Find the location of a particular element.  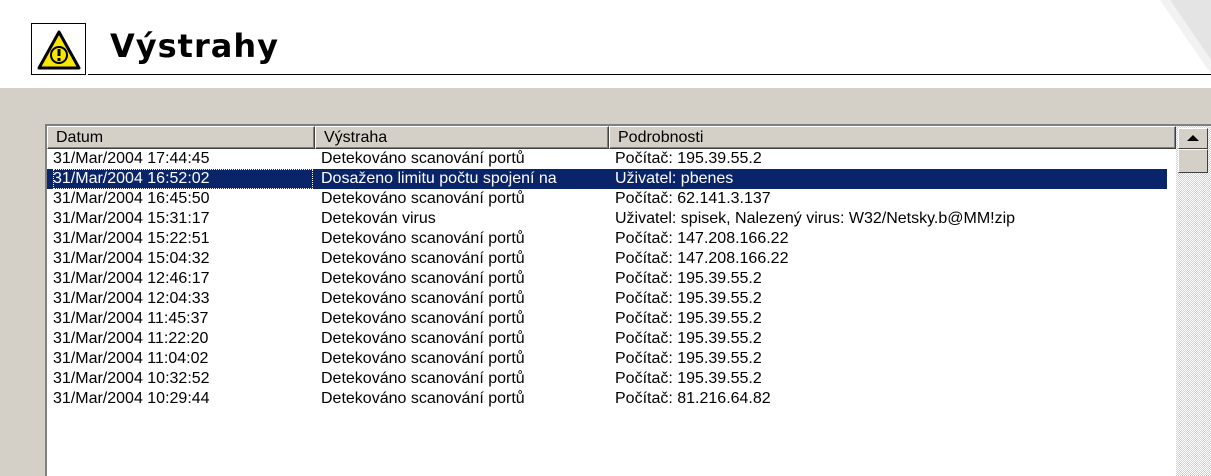

cell-date: 31/Mar/2004 15:22:51 is located at coordinates (131, 238).